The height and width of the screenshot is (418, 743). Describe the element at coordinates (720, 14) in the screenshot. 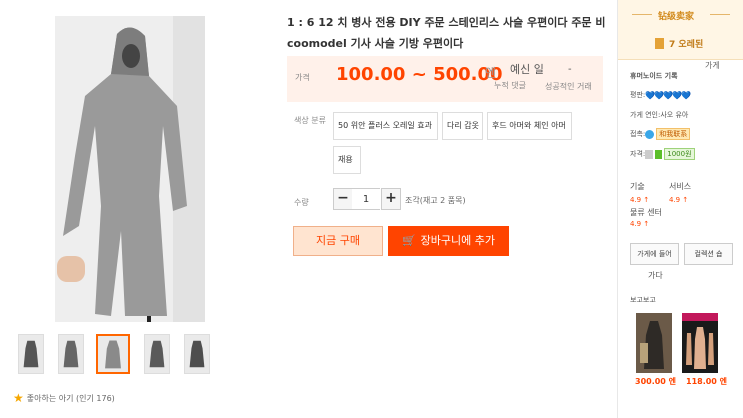

I see `badge-divider-right` at that location.